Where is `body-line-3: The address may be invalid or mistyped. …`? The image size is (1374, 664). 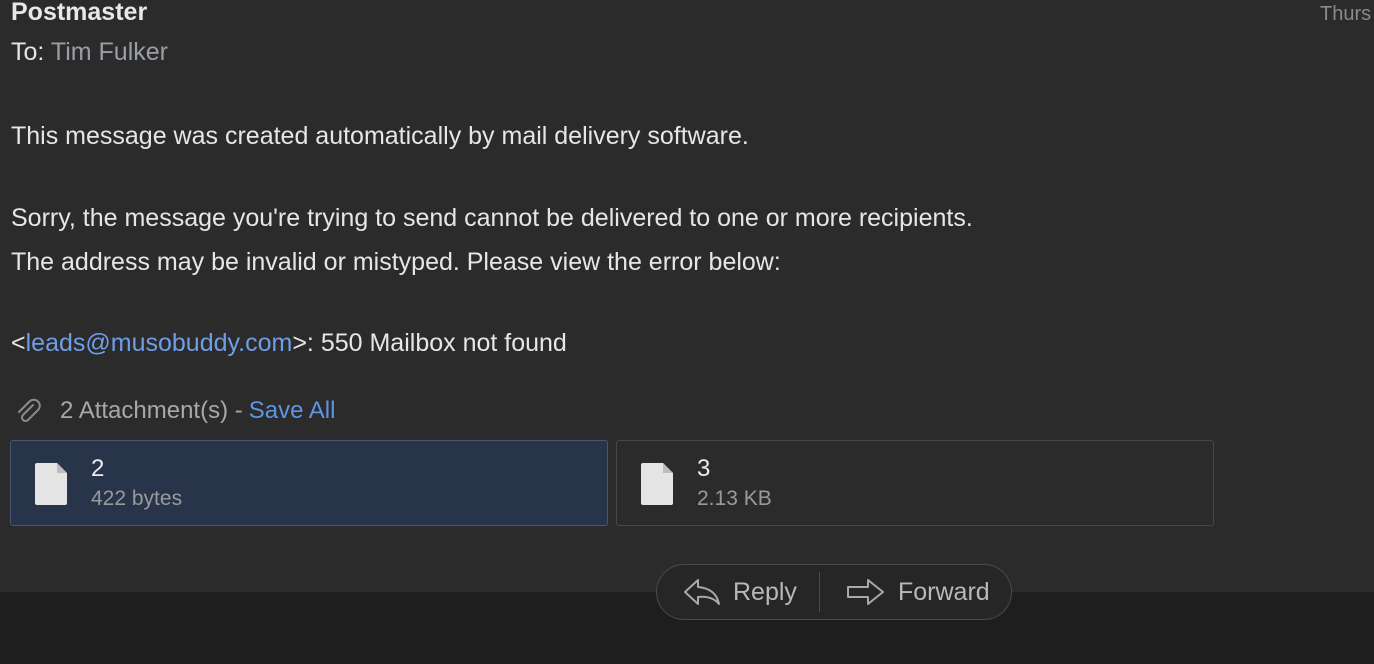
body-line-3: The address may be invalid or mistyped. … is located at coordinates (396, 262).